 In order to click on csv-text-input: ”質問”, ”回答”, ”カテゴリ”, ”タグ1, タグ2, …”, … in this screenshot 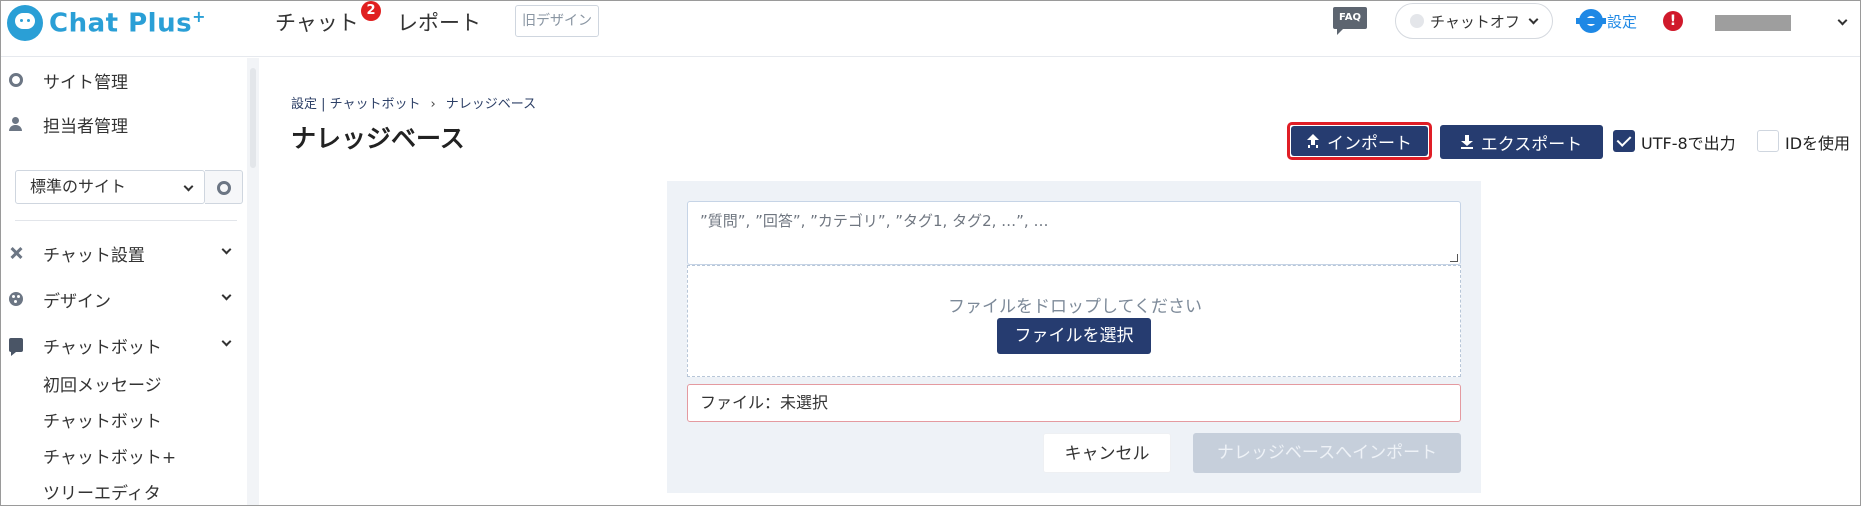, I will do `click(1074, 233)`.